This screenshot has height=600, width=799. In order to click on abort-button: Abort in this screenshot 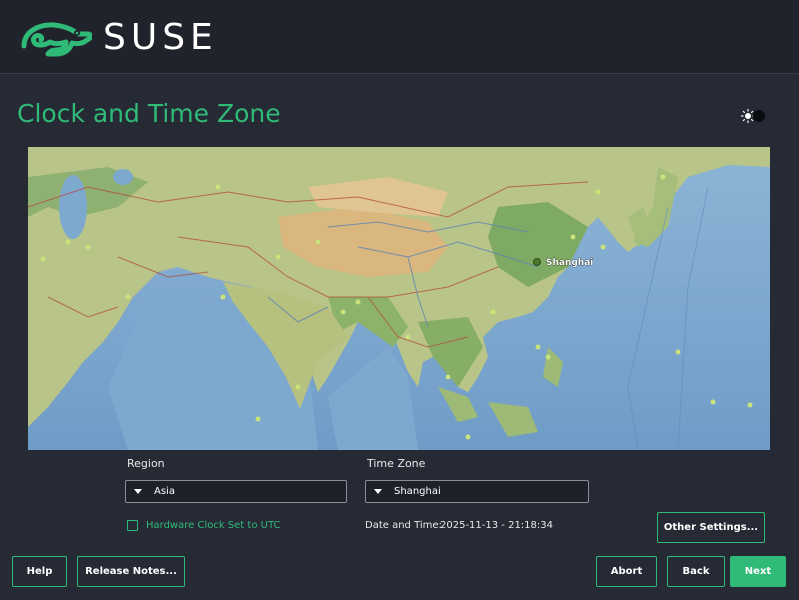, I will do `click(626, 571)`.